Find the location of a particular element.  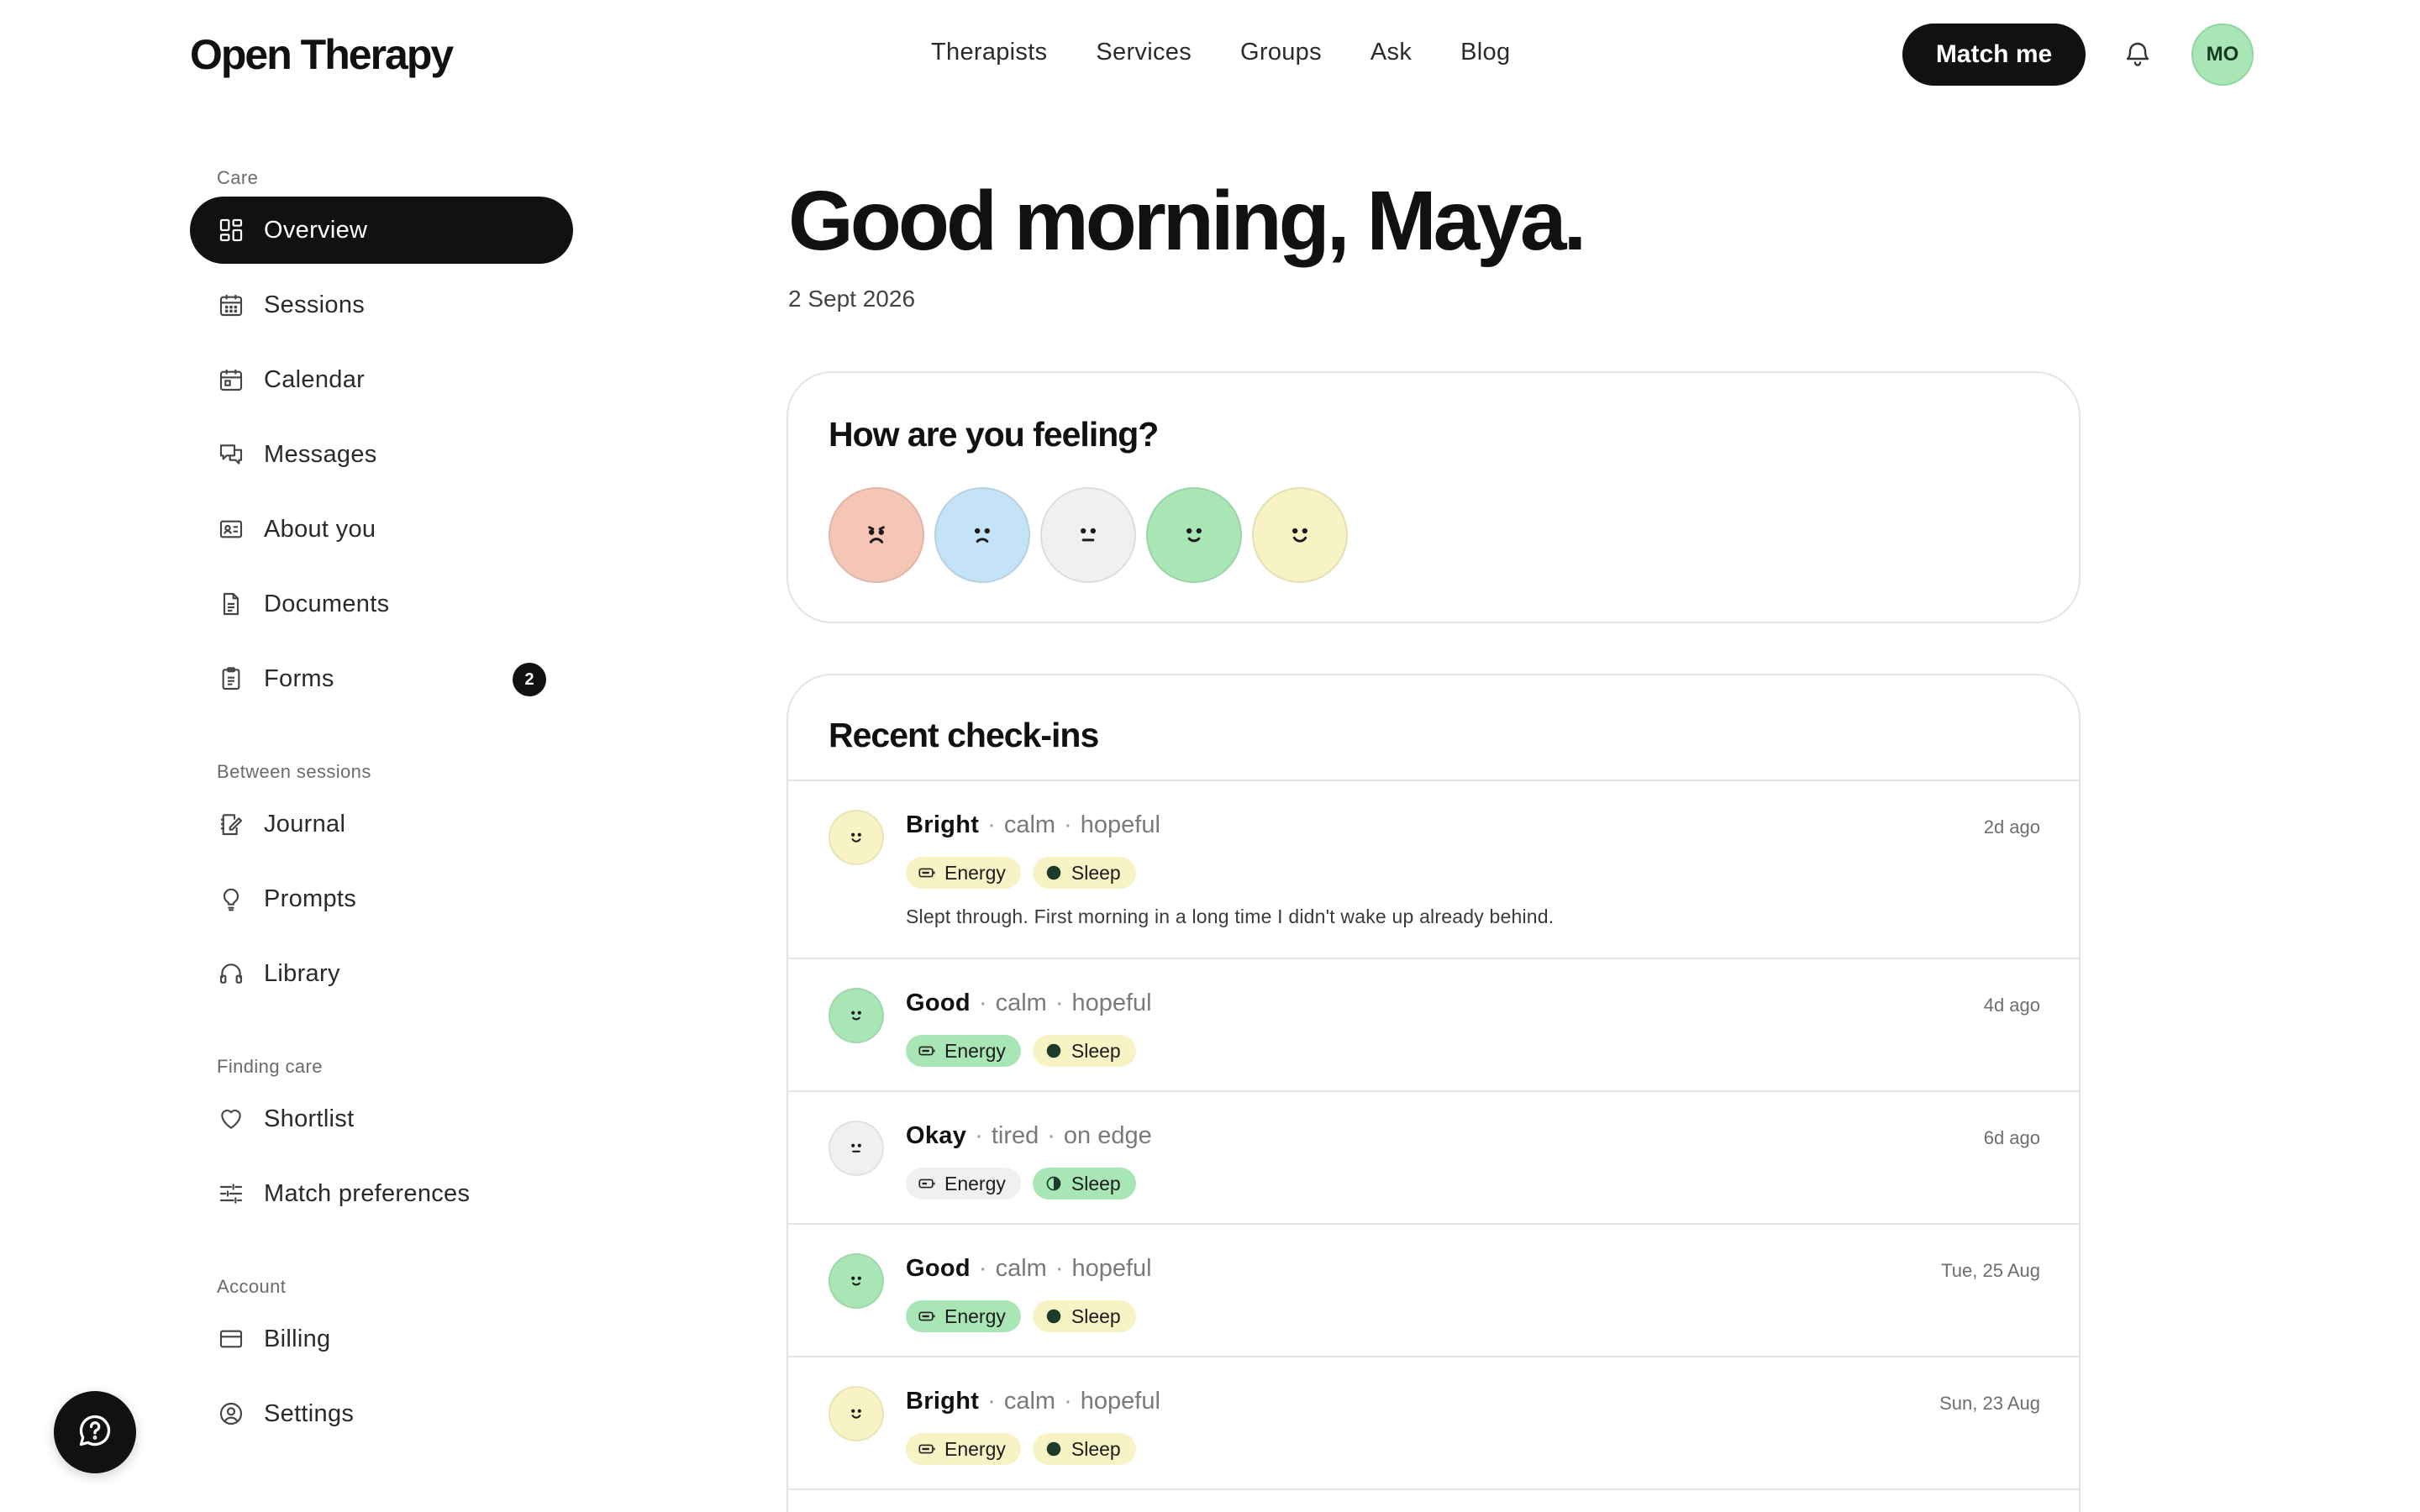

journal-edit-icon is located at coordinates (231, 824).